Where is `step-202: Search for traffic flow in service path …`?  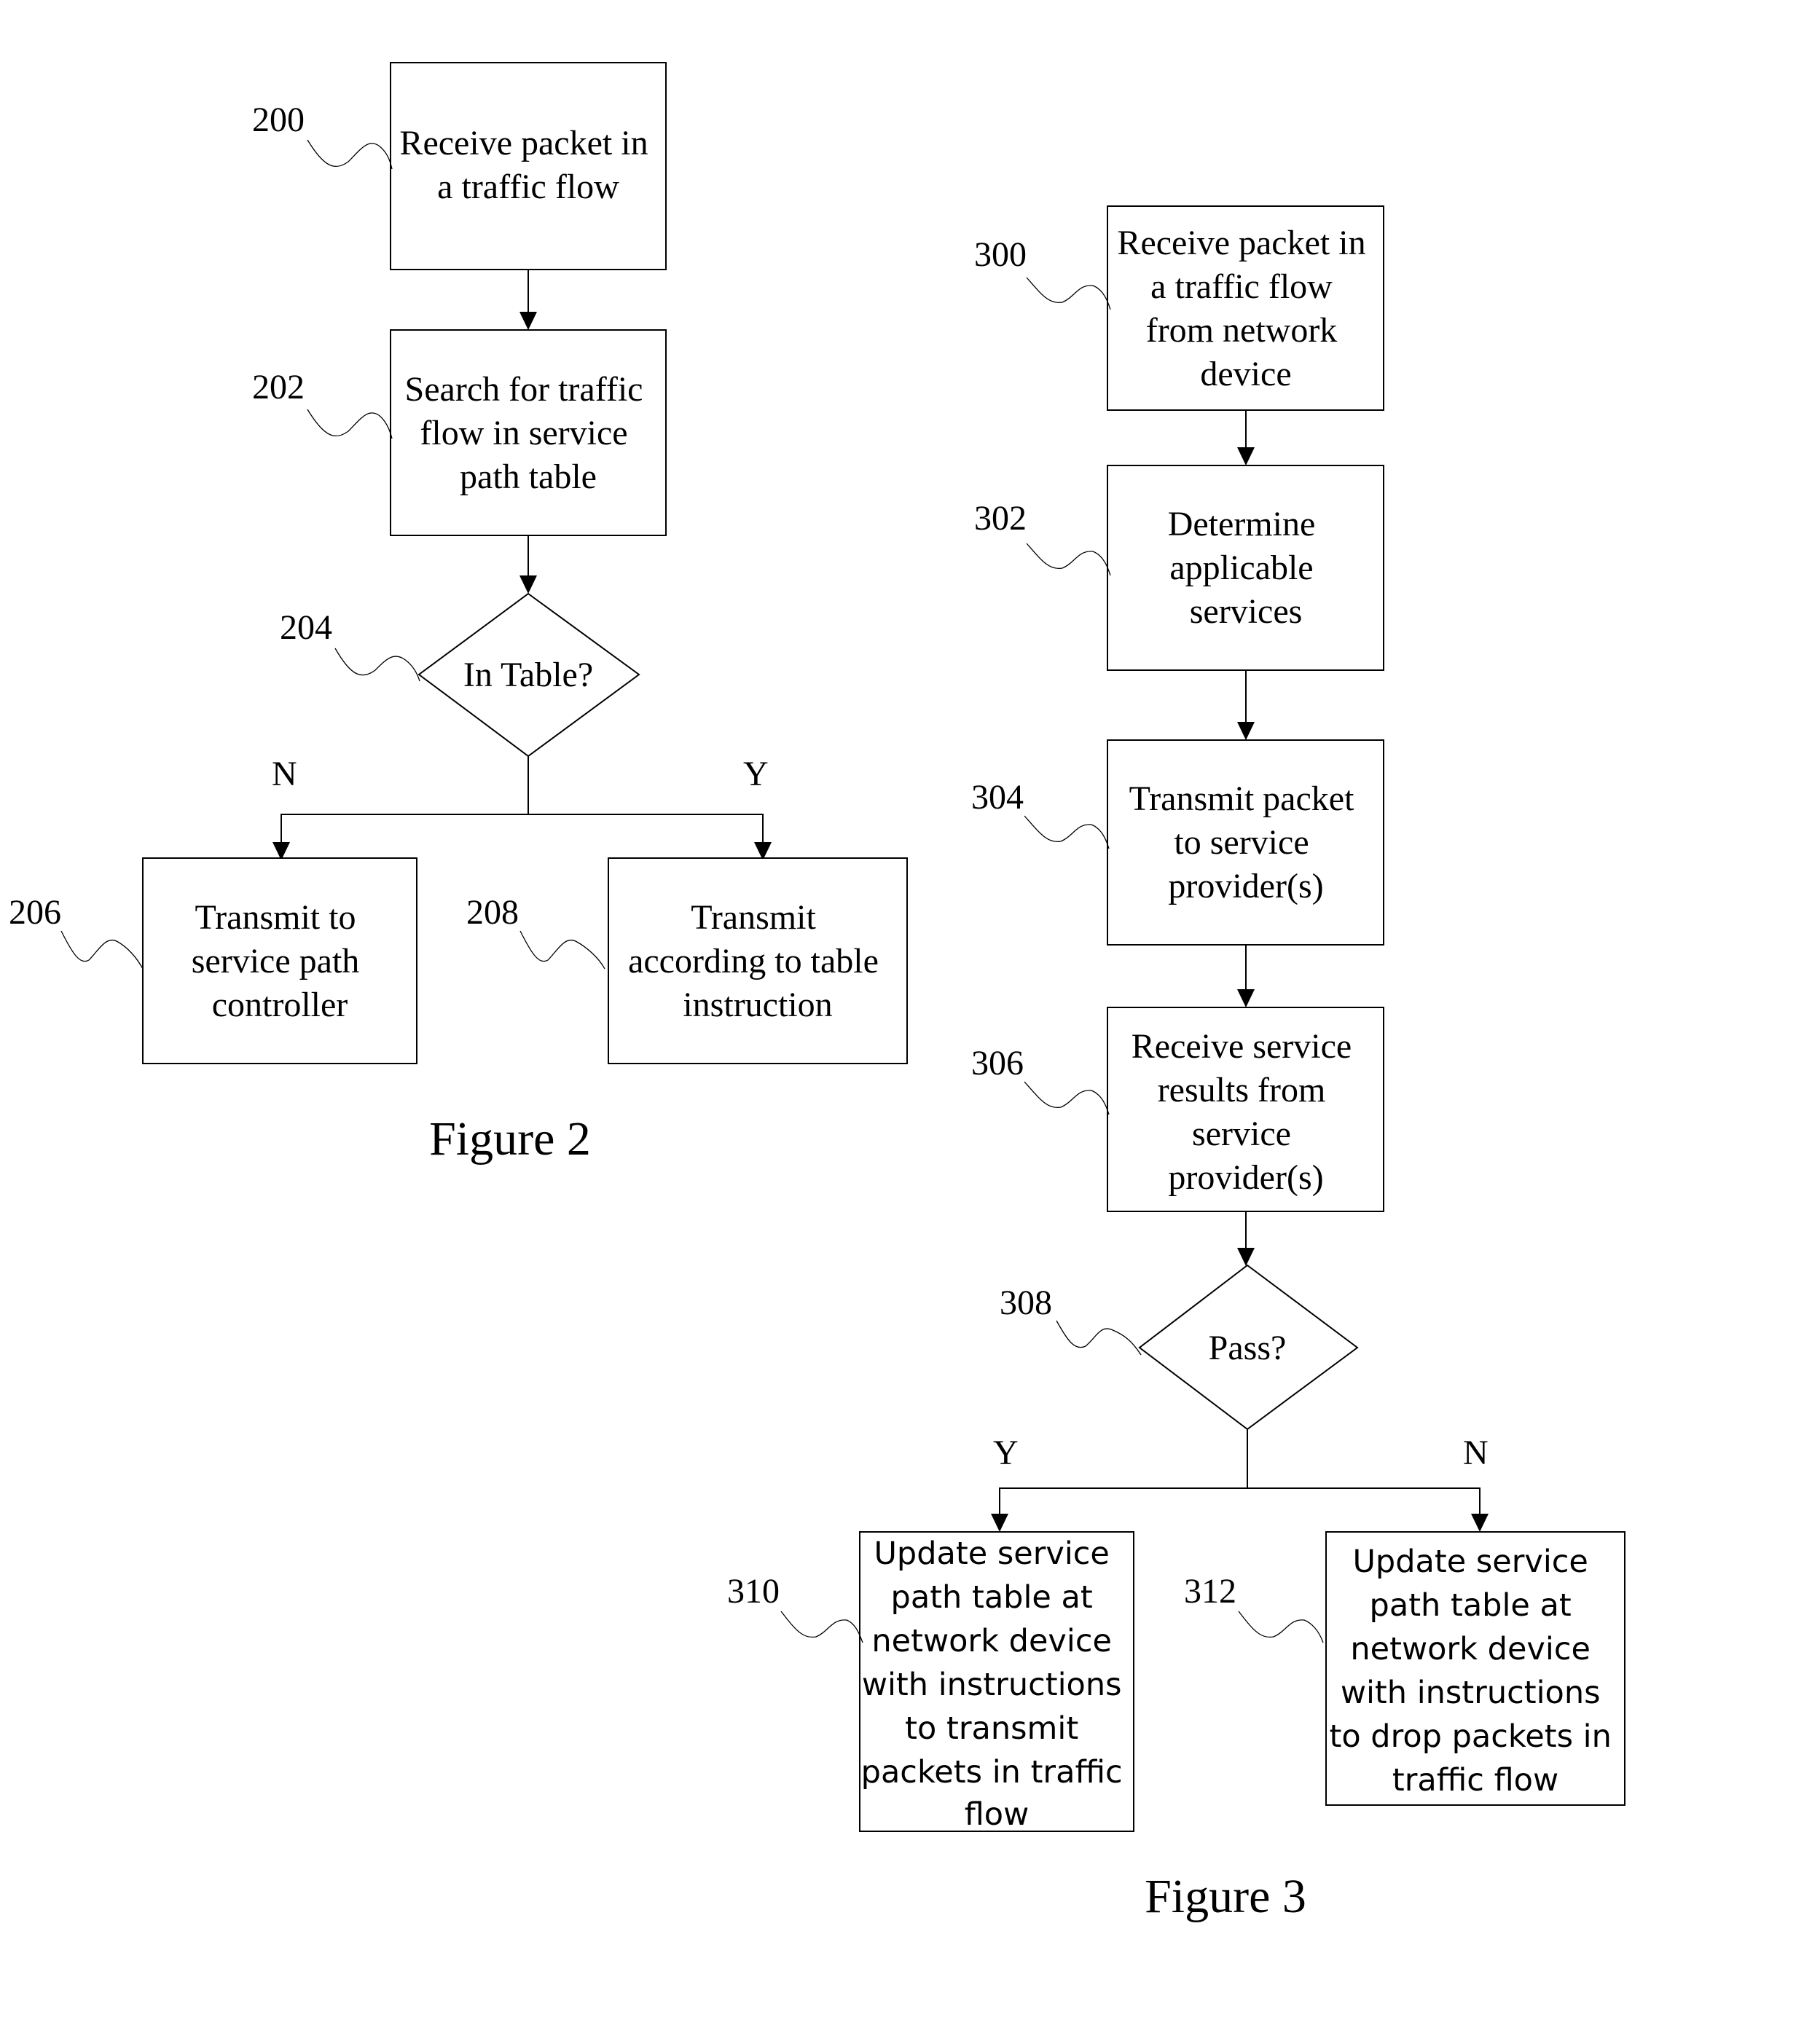
step-202: Search for traffic flow in service path … is located at coordinates (460, 432).